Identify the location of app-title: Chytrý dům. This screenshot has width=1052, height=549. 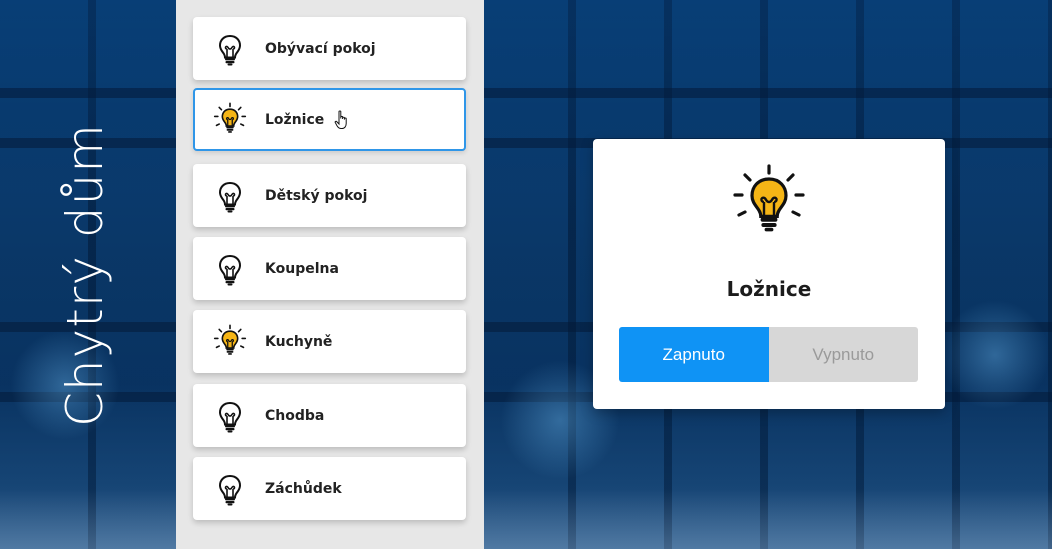
(85, 274).